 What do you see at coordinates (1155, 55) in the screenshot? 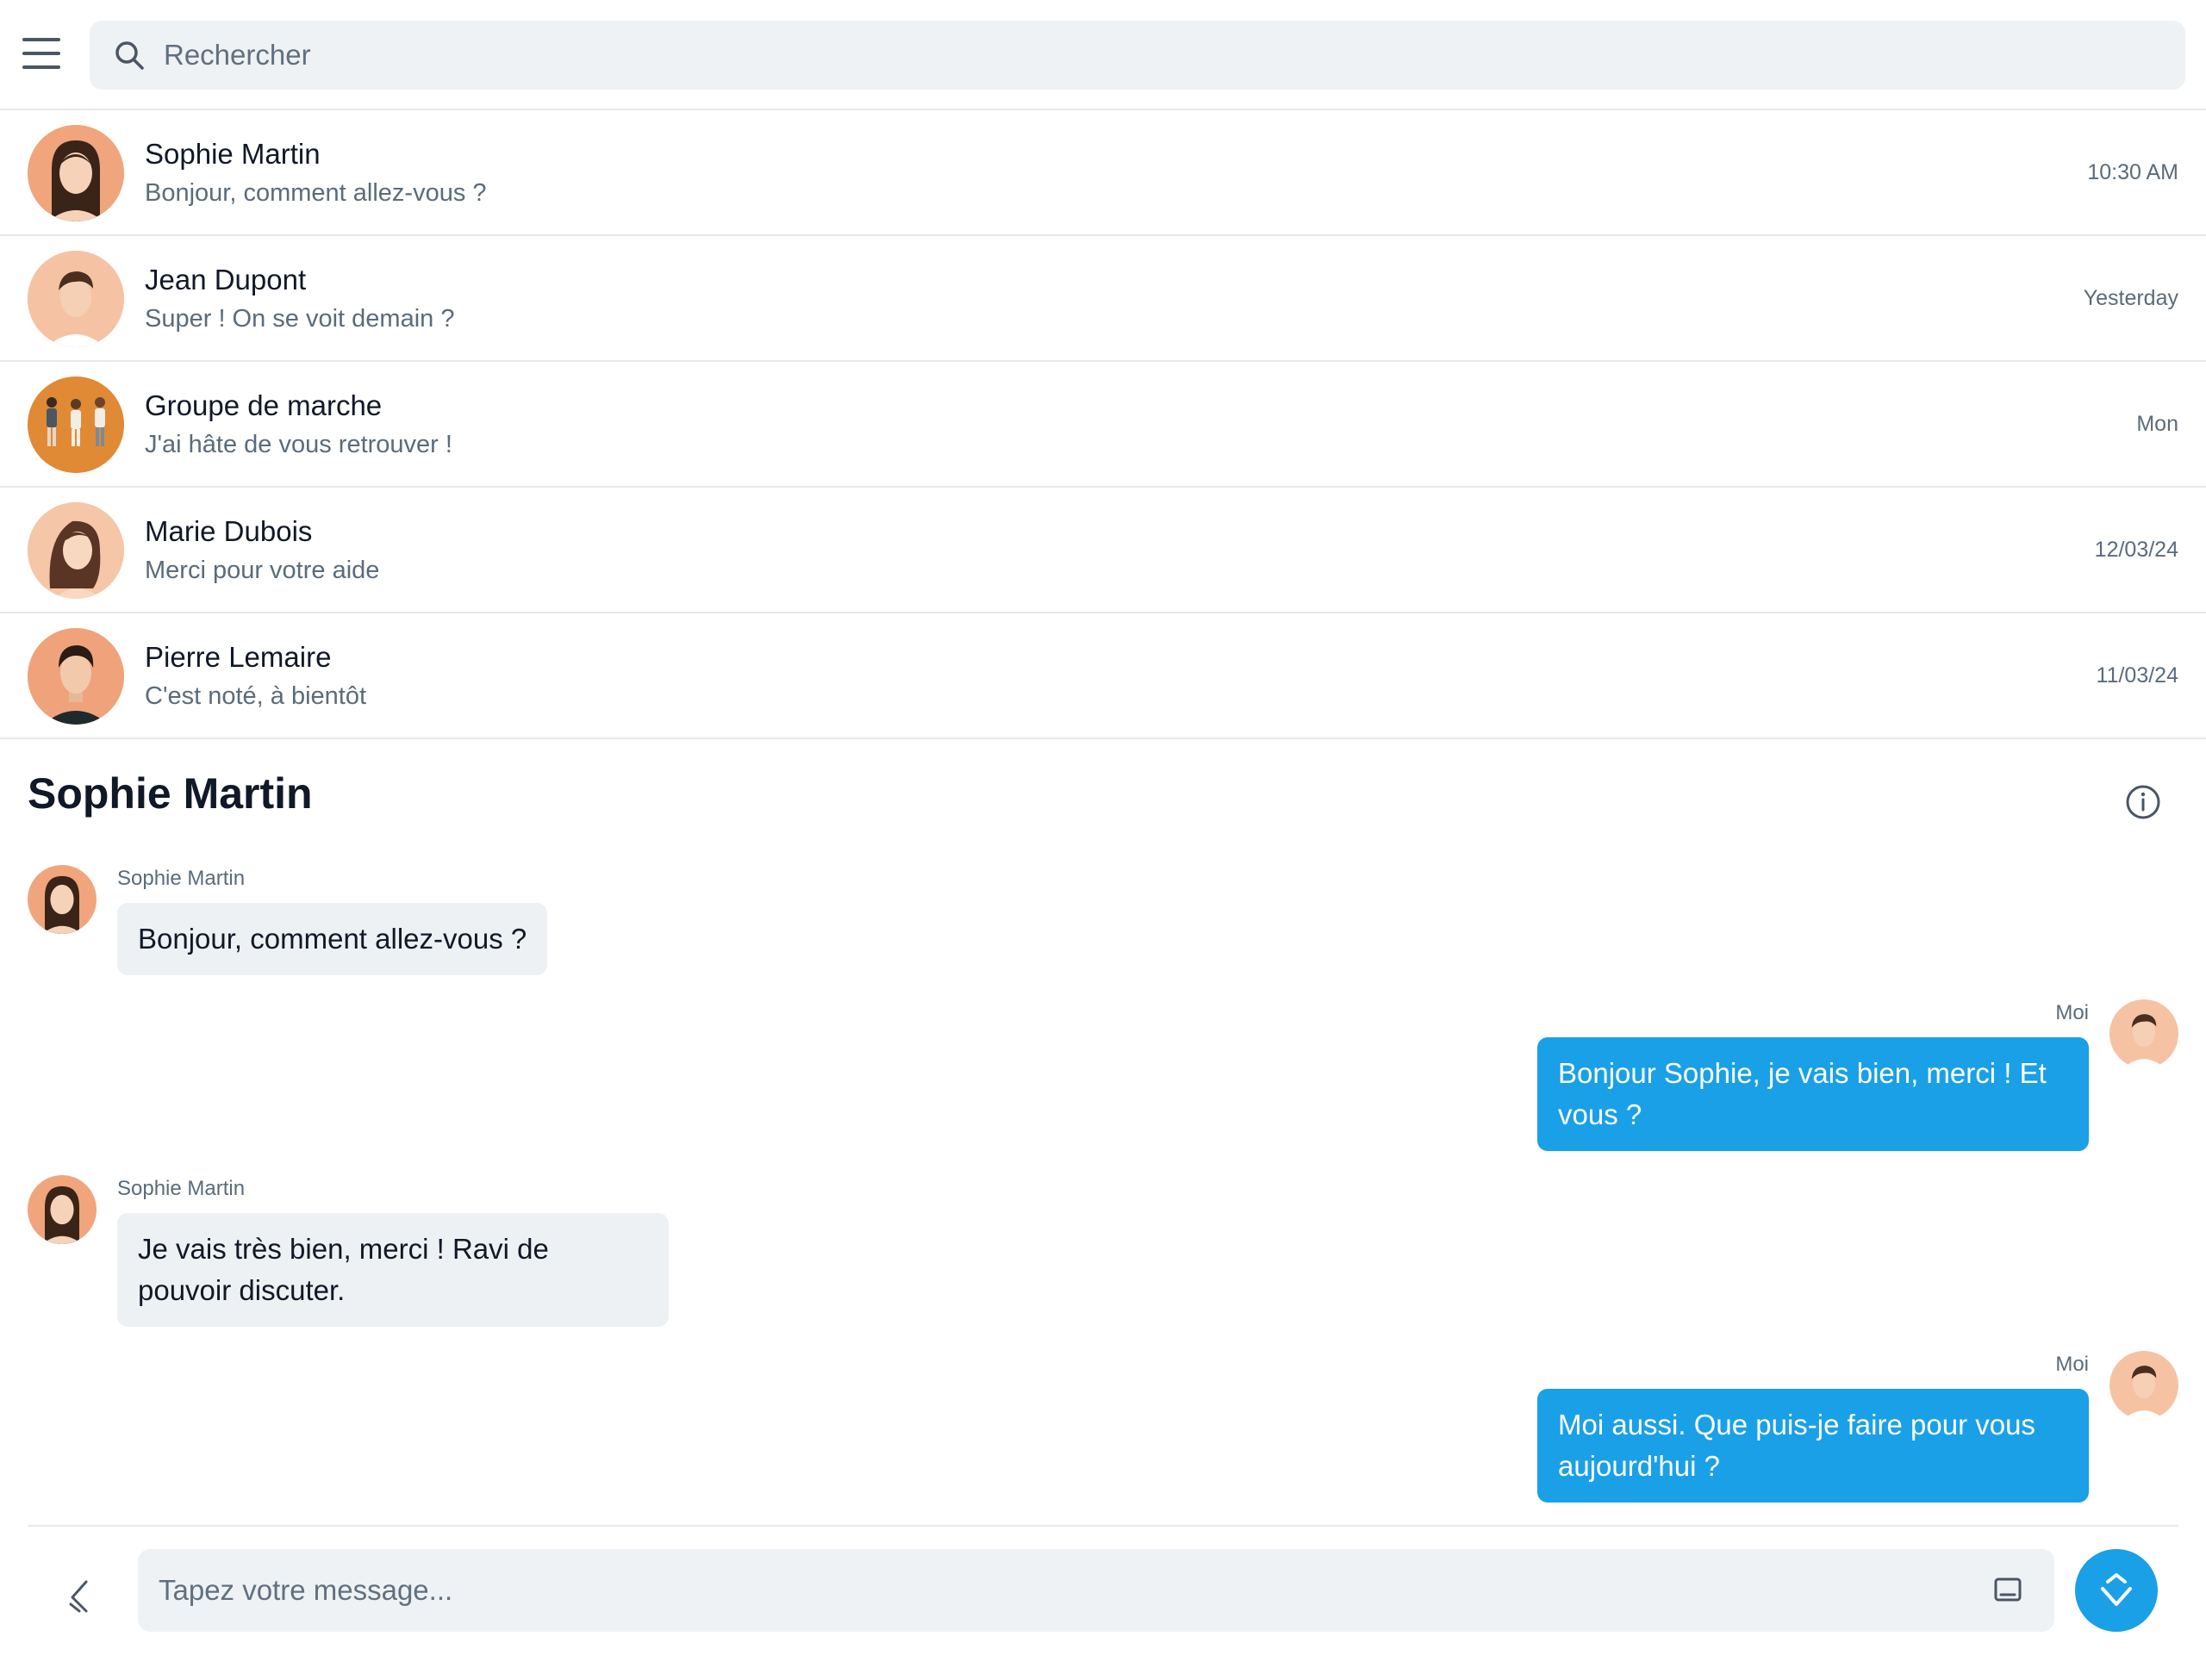
I see `search-input` at bounding box center [1155, 55].